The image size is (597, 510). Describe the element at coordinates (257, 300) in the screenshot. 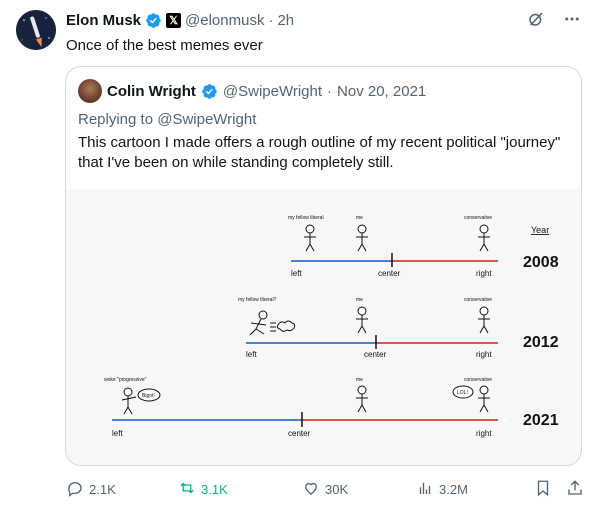

I see `row-2012-left-caption: my fellow liberal?` at that location.